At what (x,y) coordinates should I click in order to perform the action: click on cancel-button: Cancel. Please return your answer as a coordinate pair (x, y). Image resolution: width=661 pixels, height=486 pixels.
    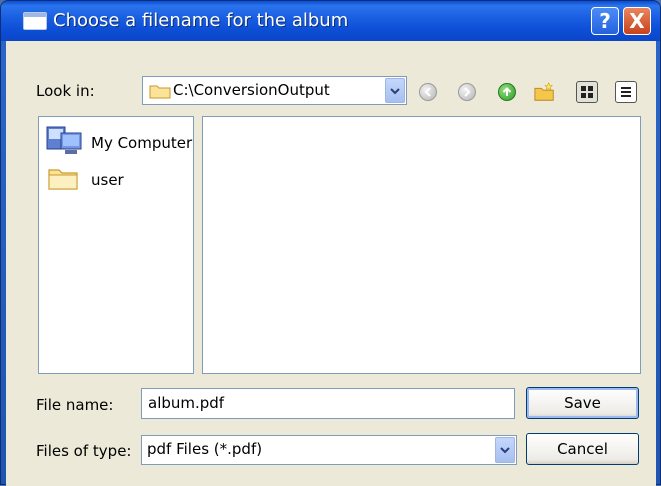
    Looking at the image, I should click on (582, 449).